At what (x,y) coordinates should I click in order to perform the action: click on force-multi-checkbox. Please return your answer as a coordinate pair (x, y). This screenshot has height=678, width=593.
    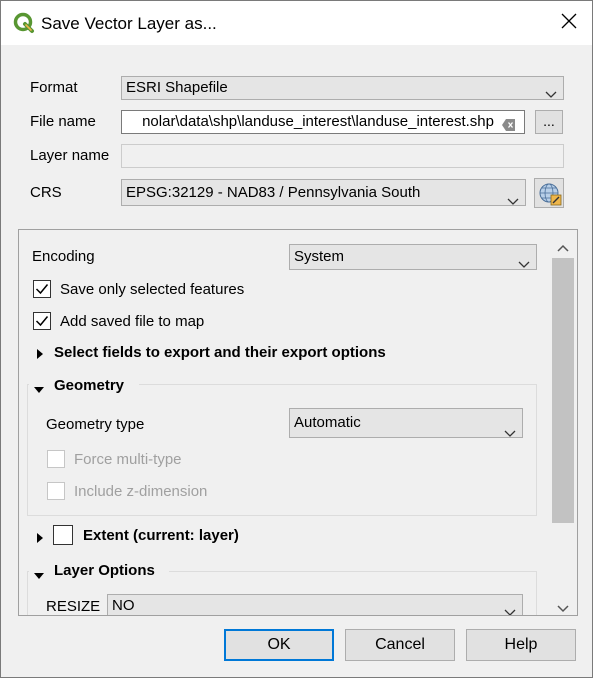
    Looking at the image, I should click on (56, 459).